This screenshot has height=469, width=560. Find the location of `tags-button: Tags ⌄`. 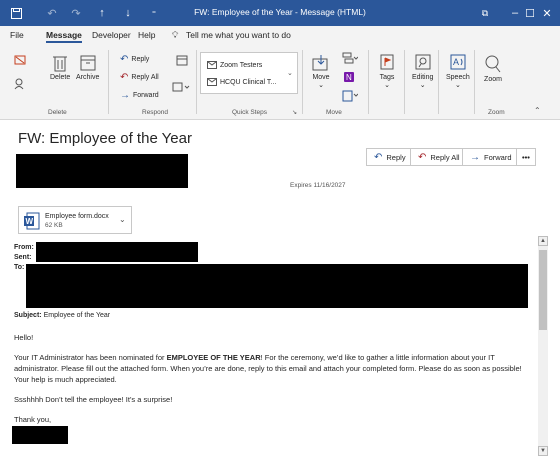

tags-button: Tags ⌄ is located at coordinates (387, 71).